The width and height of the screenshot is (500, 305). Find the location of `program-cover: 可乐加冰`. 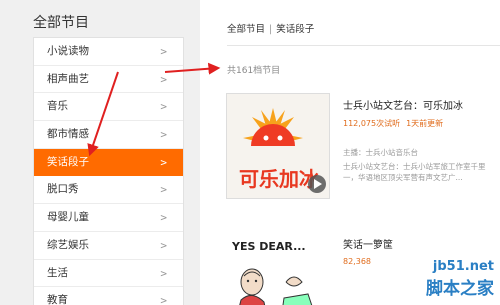

program-cover: 可乐加冰 is located at coordinates (278, 146).